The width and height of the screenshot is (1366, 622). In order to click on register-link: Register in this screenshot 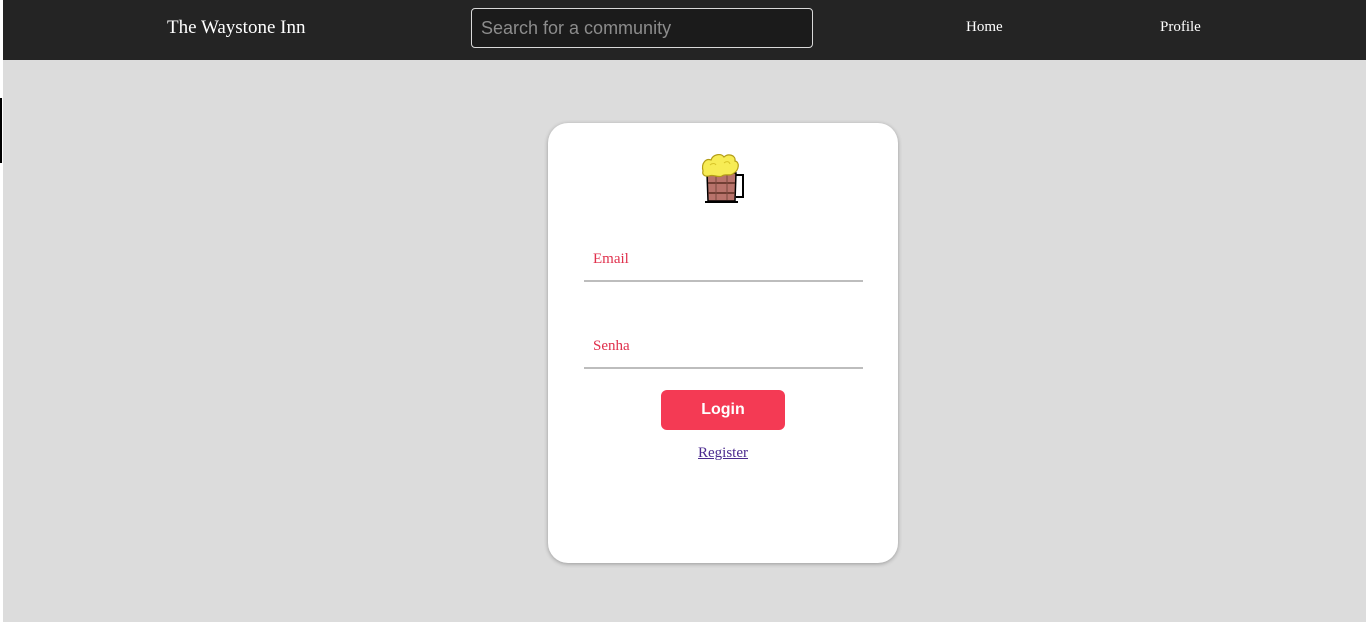, I will do `click(723, 453)`.